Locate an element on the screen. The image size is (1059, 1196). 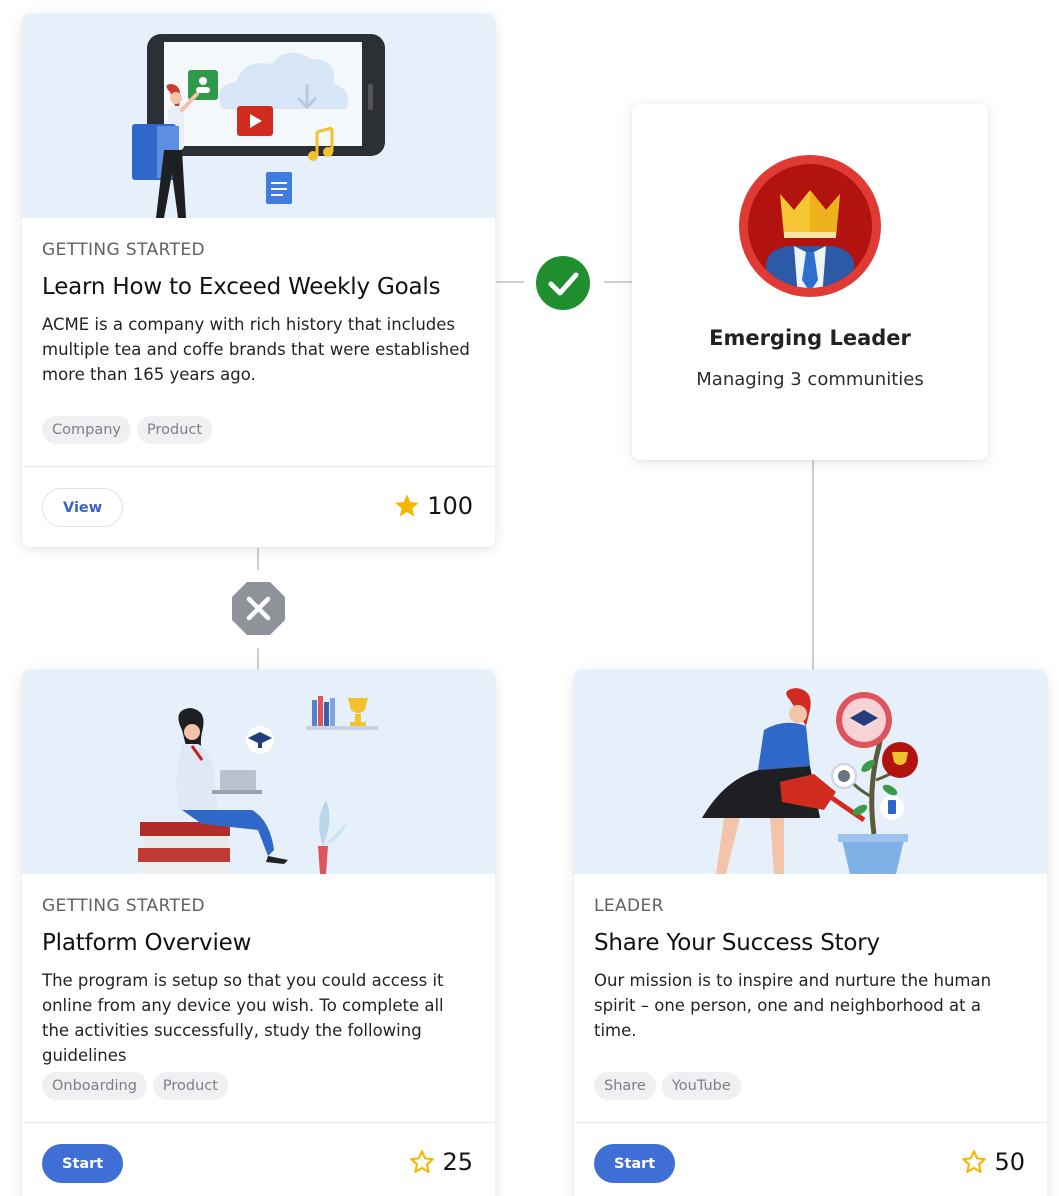
tag: Onboarding is located at coordinates (94, 1086).